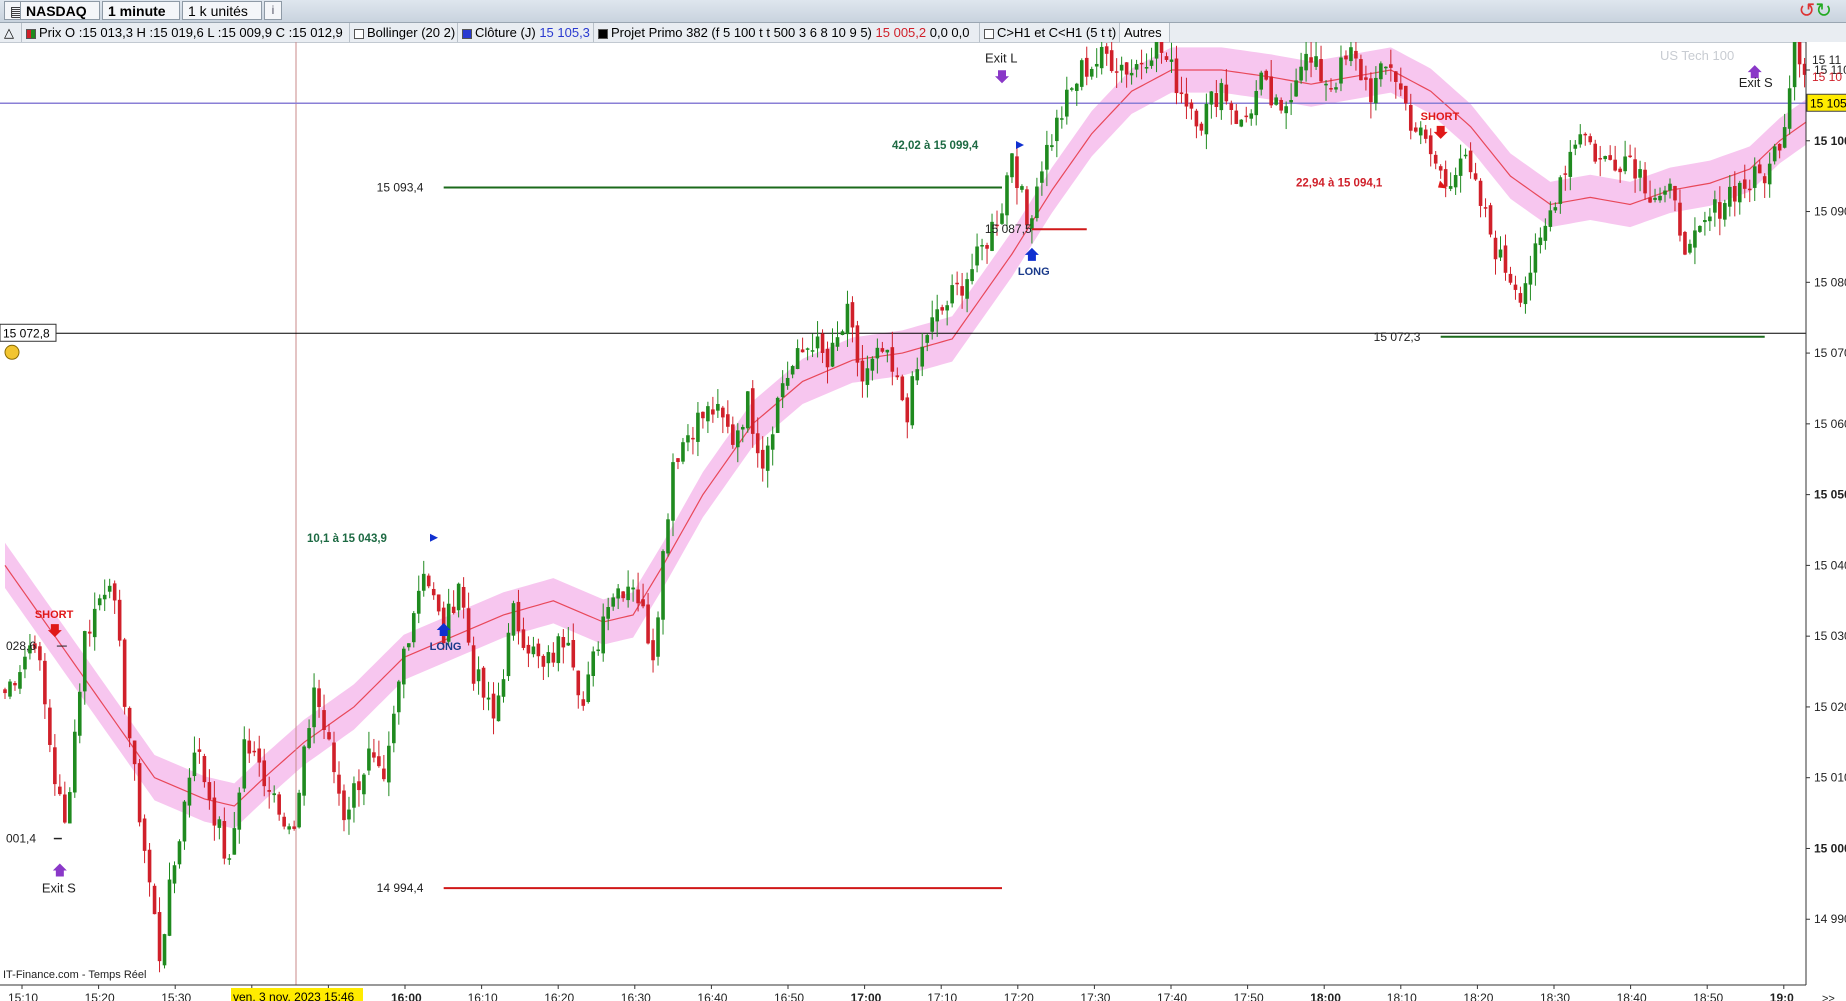 This screenshot has height=1001, width=1846. Describe the element at coordinates (1815, 11) in the screenshot. I see `sync-arrows-icon: ↺↻` at that location.